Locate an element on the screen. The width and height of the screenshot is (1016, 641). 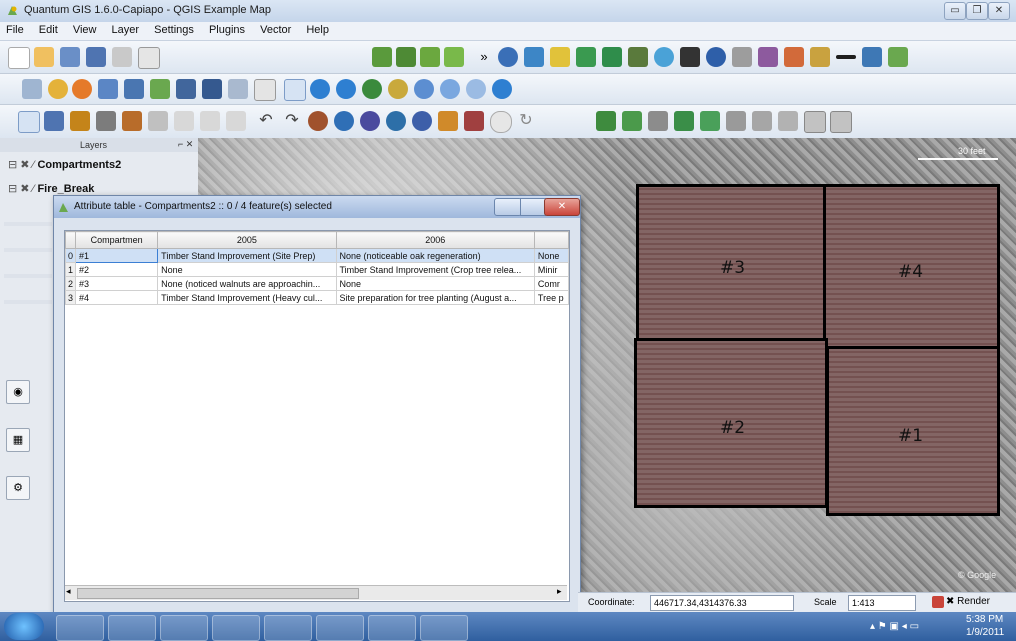
taskbar-acrobat is located at coordinates (392, 628).